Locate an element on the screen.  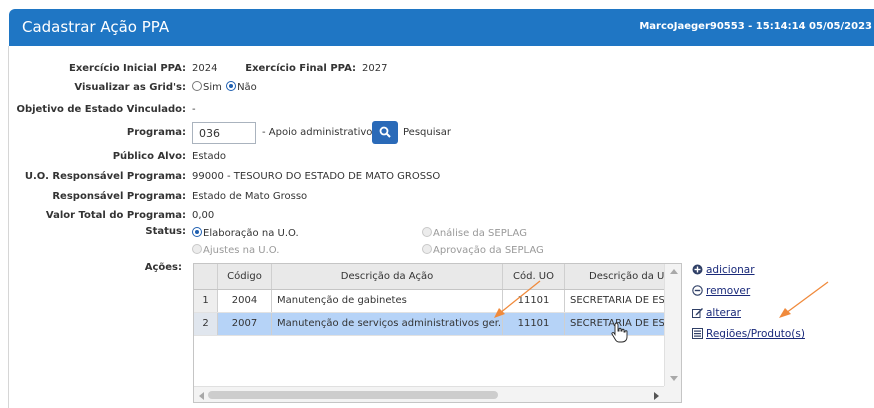
grid-horizontal-scrollbar is located at coordinates (429, 394).